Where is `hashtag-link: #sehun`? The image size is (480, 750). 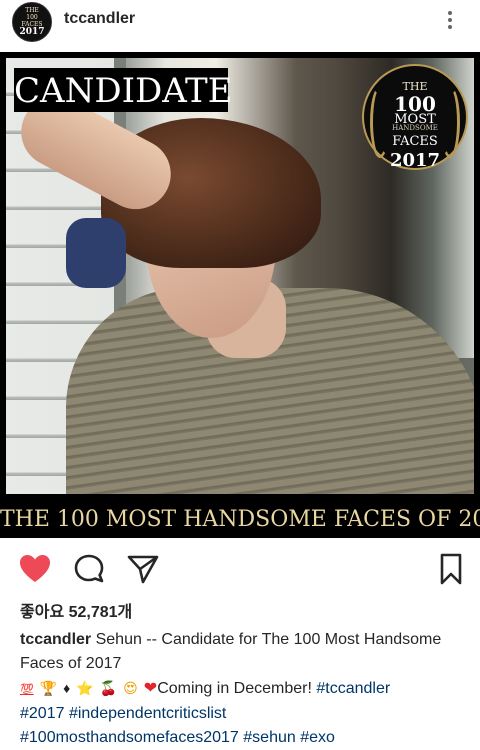 hashtag-link: #sehun is located at coordinates (269, 737).